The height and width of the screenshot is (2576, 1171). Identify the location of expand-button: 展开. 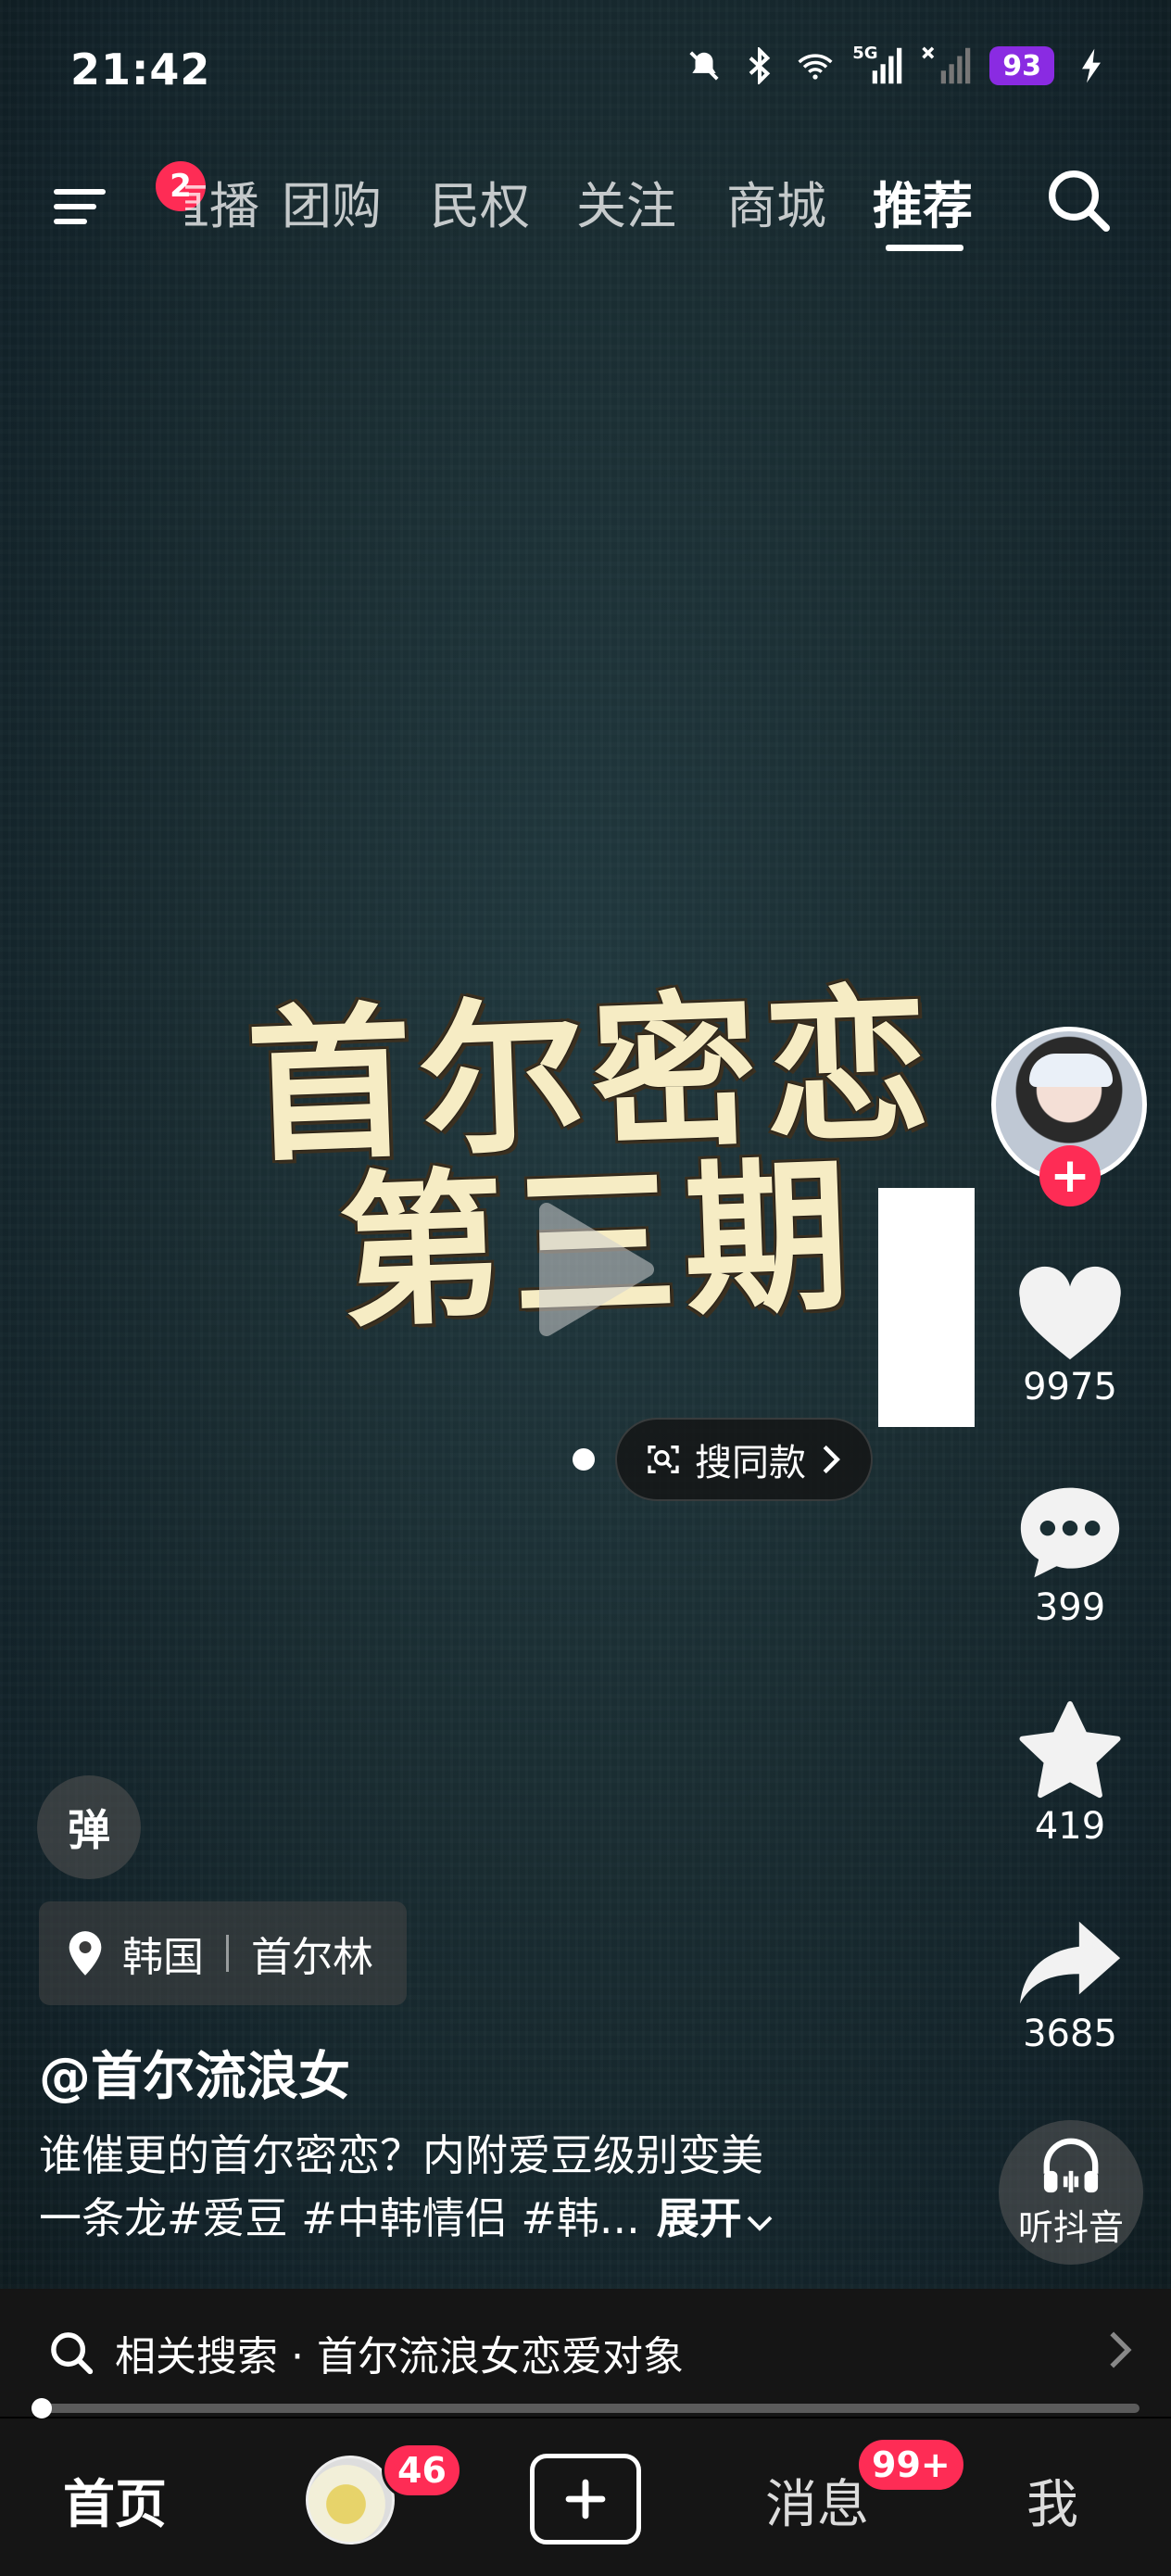
(715, 2218).